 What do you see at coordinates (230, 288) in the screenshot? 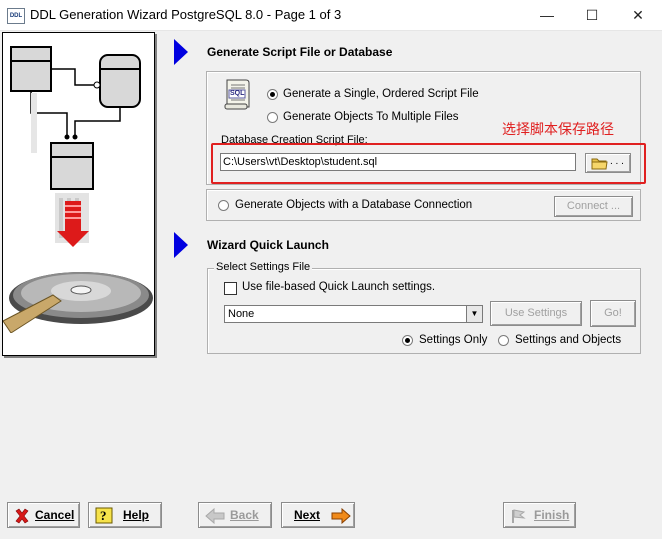
I see `use-file-settings-checkbox` at bounding box center [230, 288].